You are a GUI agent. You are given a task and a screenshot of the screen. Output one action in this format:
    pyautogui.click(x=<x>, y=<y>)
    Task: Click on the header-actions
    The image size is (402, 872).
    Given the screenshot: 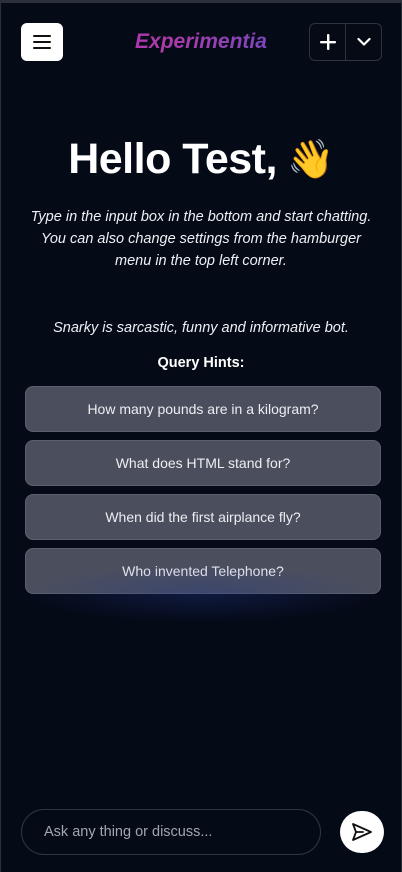 What is the action you would take?
    pyautogui.click(x=345, y=42)
    